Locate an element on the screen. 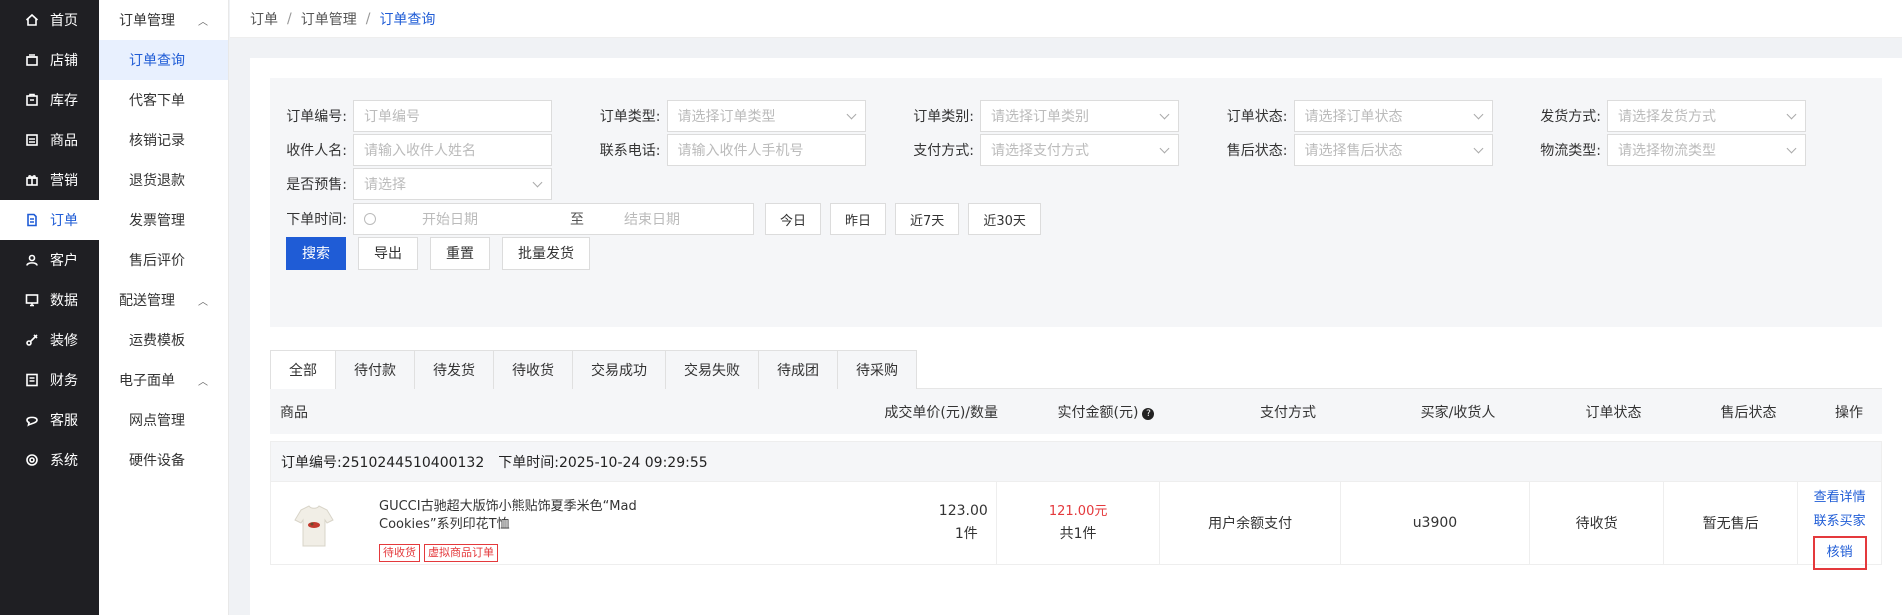 This screenshot has width=1902, height=615. tab-pending-payment: 待付款 is located at coordinates (374, 370).